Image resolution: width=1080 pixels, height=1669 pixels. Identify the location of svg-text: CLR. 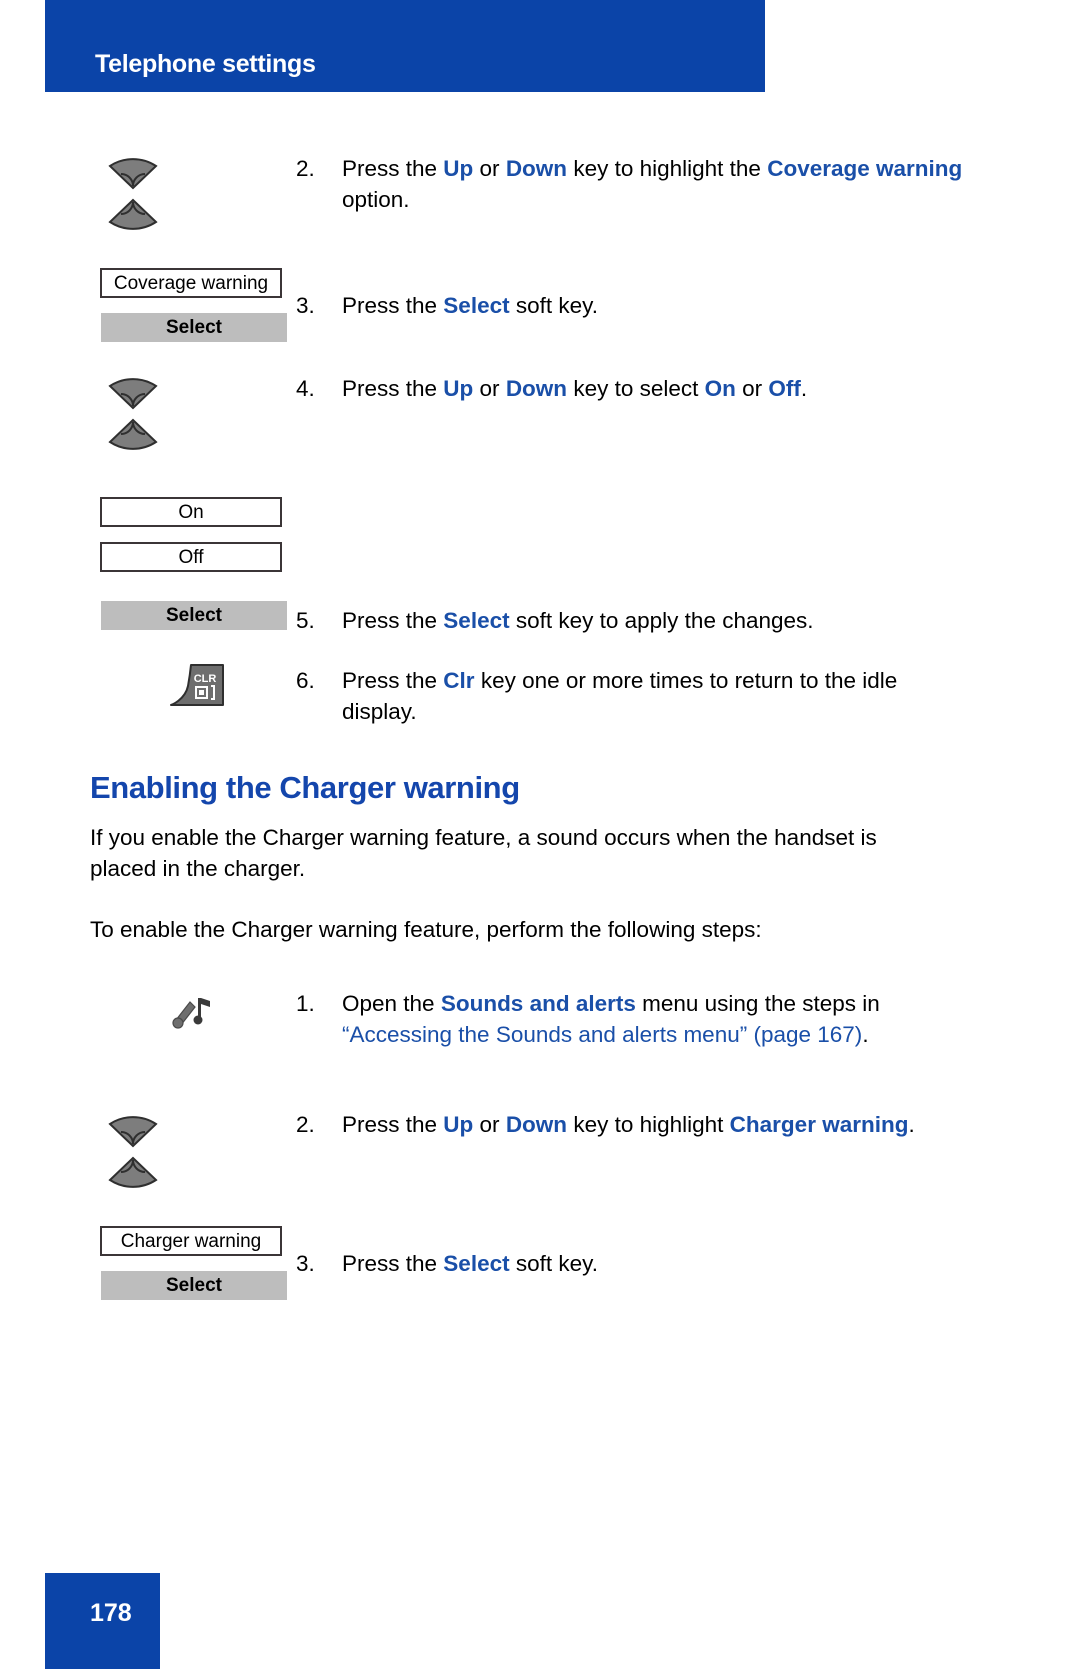
(205, 679).